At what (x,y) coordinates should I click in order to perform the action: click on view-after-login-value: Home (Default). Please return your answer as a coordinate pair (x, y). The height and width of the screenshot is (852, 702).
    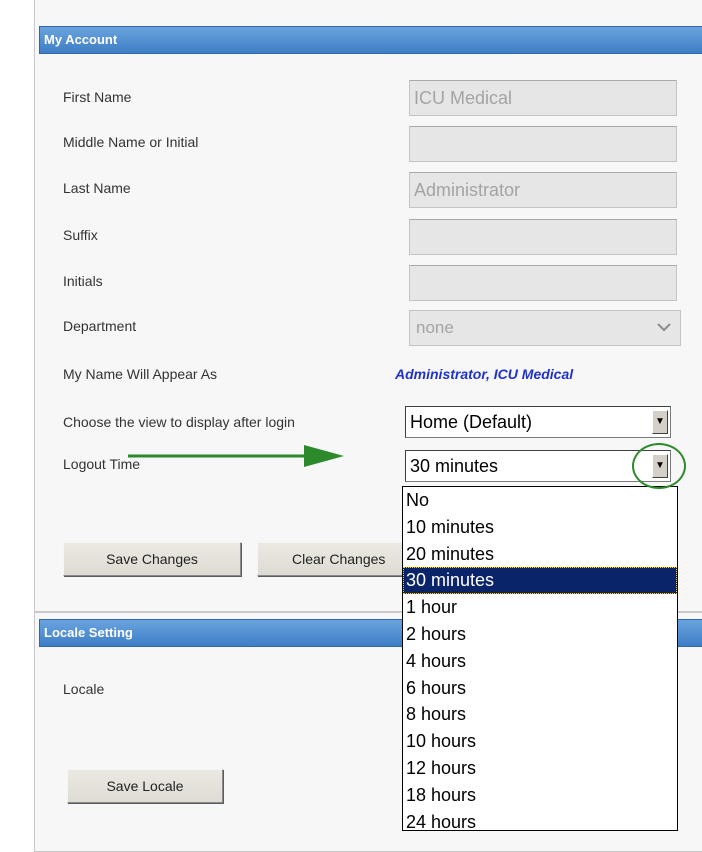
    Looking at the image, I should click on (471, 422).